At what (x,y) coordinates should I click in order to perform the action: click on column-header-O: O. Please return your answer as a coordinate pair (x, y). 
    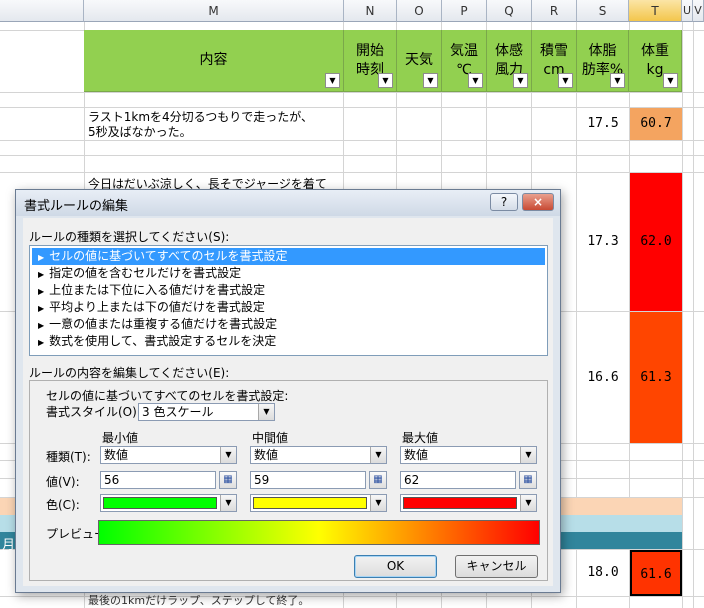
    Looking at the image, I should click on (419, 11).